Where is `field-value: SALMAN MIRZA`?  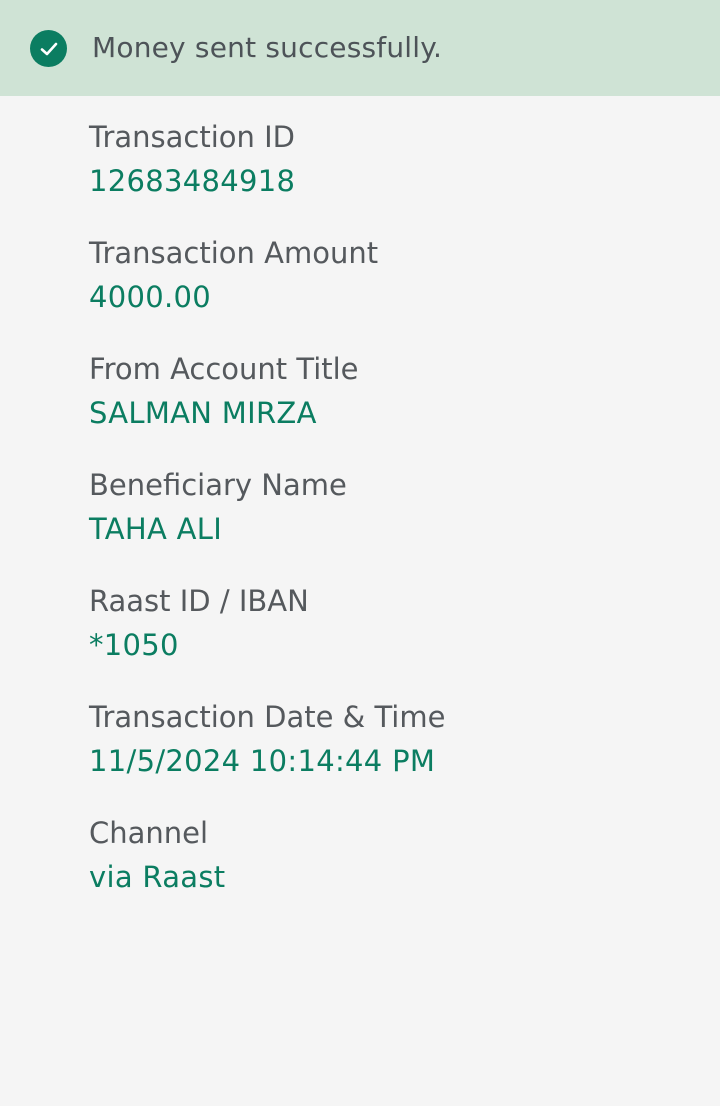
field-value: SALMAN MIRZA is located at coordinates (203, 413).